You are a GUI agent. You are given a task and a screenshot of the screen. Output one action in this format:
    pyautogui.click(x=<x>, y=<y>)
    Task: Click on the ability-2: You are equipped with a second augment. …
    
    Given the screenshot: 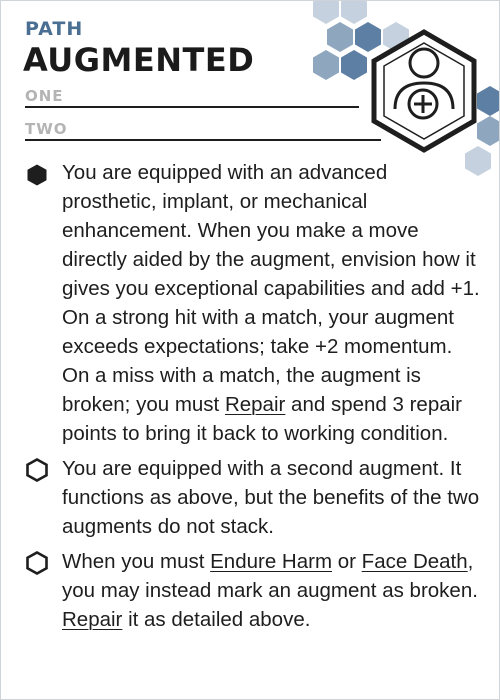 What is the action you would take?
    pyautogui.click(x=255, y=497)
    